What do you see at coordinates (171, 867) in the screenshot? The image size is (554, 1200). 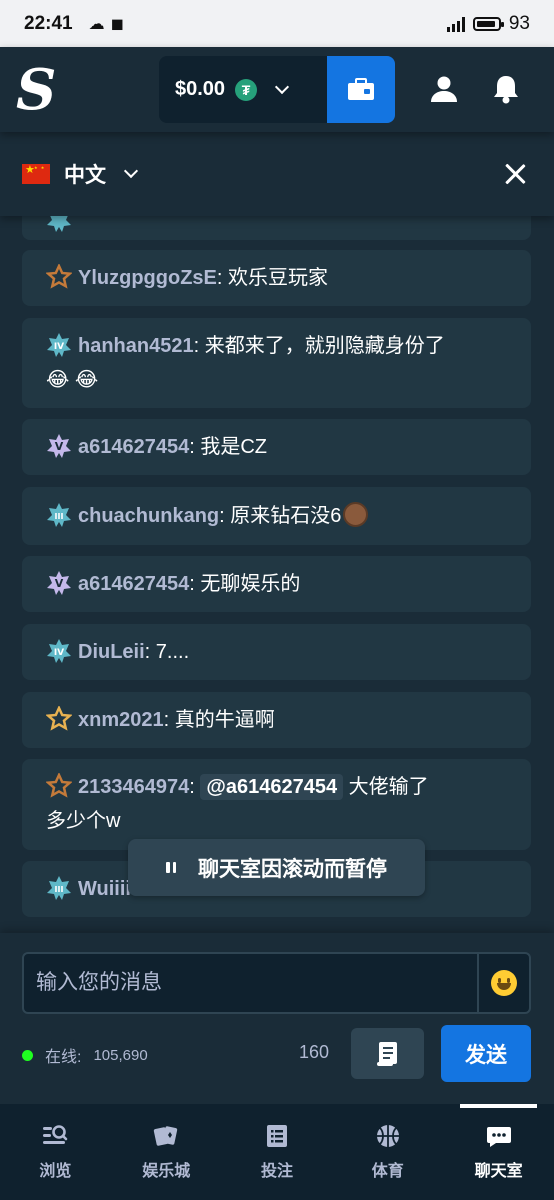 I see `pause-icon` at bounding box center [171, 867].